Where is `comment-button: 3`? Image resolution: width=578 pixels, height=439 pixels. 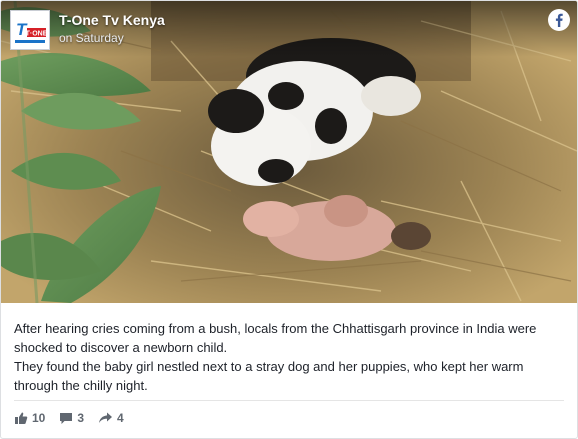
comment-button: 3 is located at coordinates (71, 418).